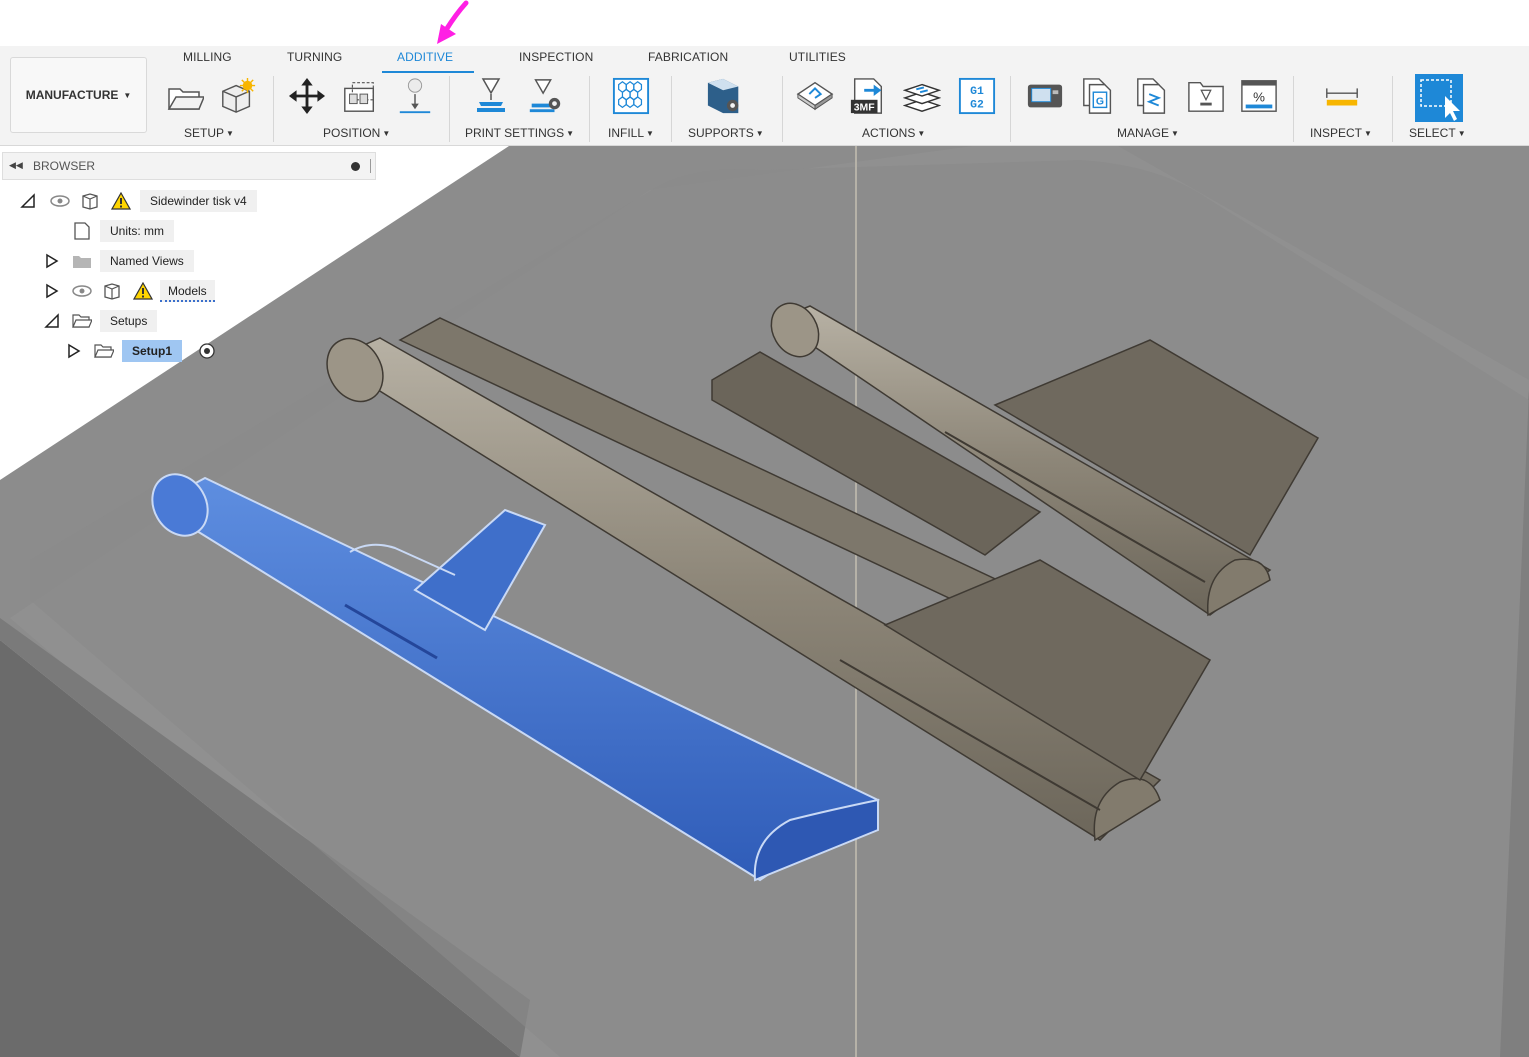 Image resolution: width=1529 pixels, height=1057 pixels. Describe the element at coordinates (187, 291) in the screenshot. I see `tree-node-models-label: Models` at that location.